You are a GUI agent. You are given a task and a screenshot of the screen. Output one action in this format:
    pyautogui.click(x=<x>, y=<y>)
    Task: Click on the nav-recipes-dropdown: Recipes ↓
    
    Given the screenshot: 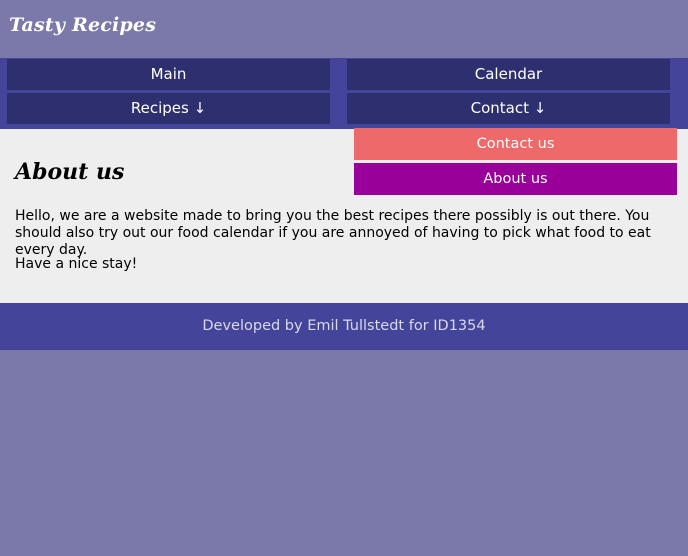 What is the action you would take?
    pyautogui.click(x=168, y=108)
    